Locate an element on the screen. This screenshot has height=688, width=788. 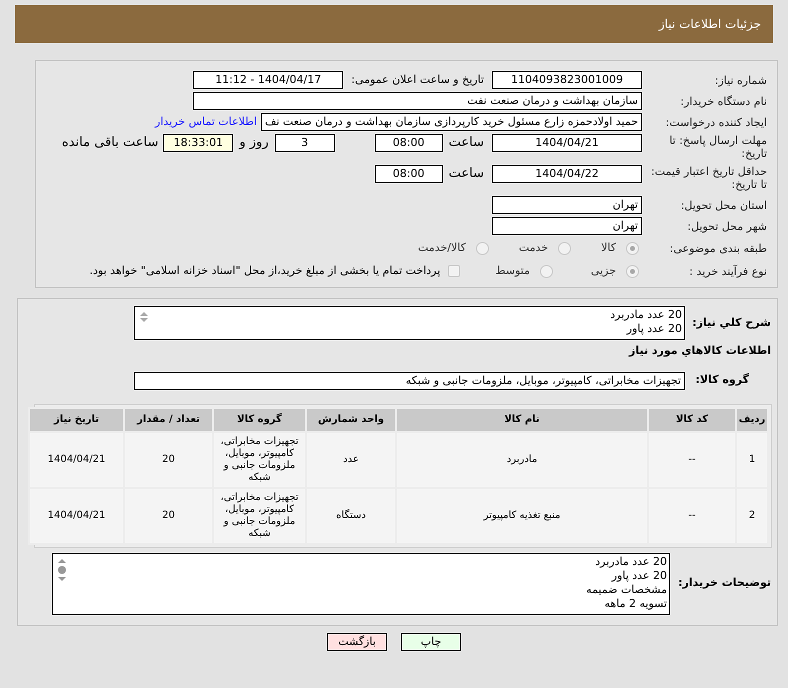
page-title: جزئیات اطلاعات نیاز is located at coordinates (709, 24).